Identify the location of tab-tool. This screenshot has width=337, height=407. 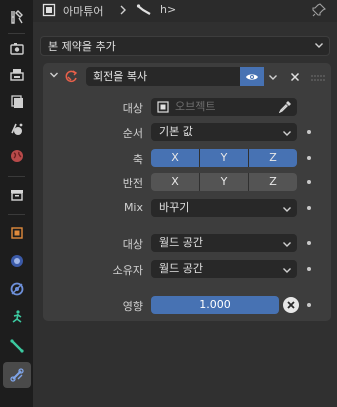
(17, 17).